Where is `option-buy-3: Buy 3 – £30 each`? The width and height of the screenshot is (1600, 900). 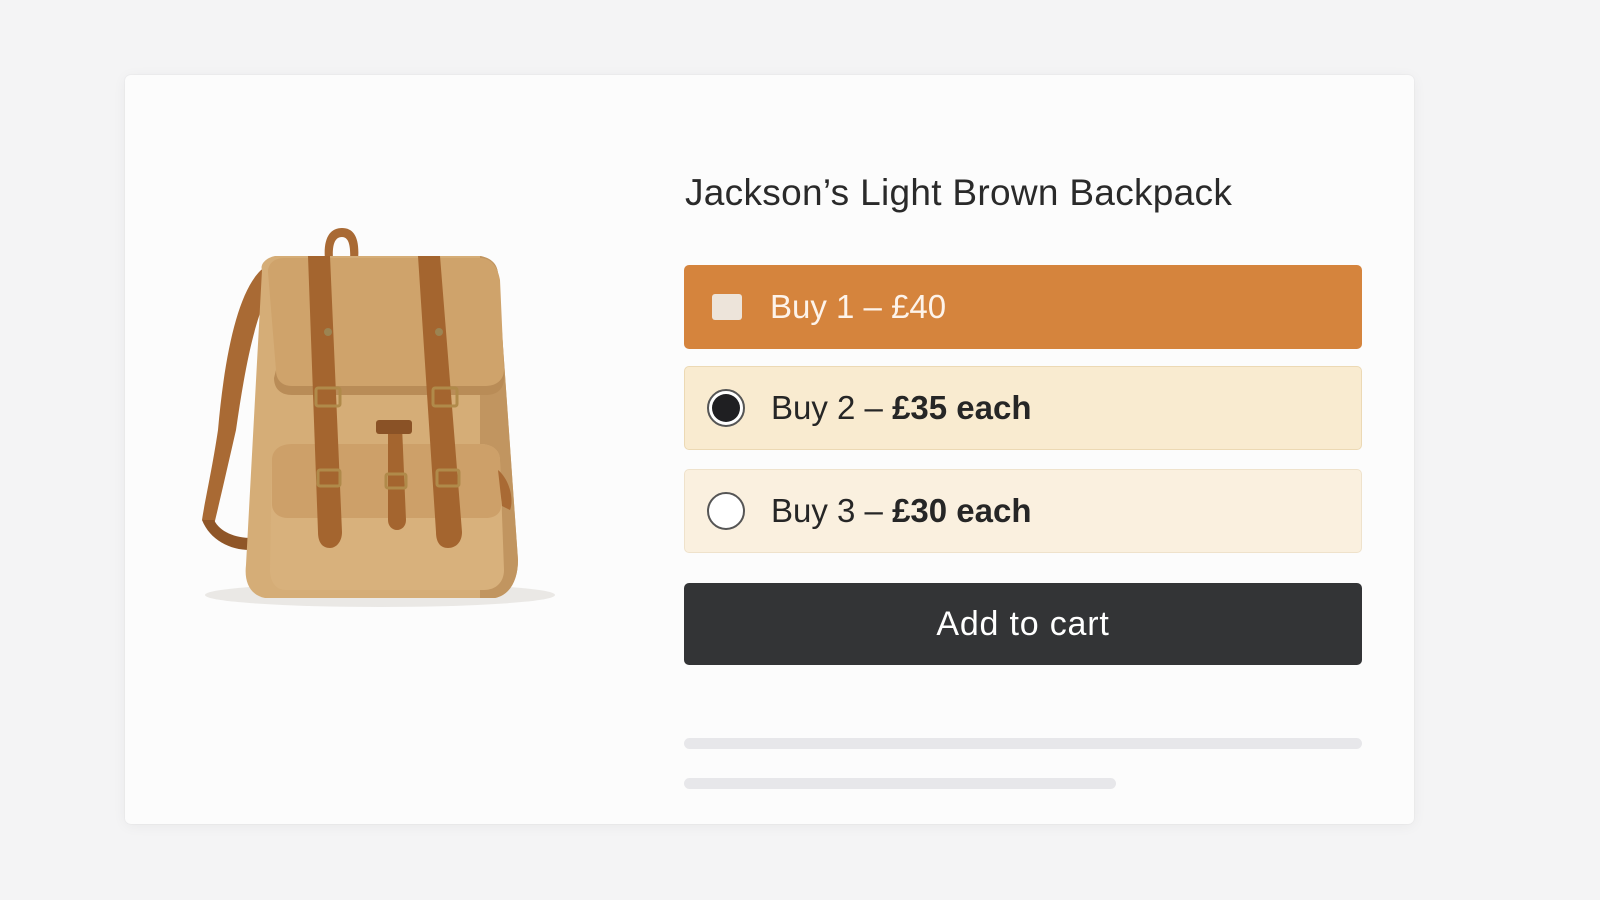
option-buy-3: Buy 3 – £30 each is located at coordinates (1023, 511).